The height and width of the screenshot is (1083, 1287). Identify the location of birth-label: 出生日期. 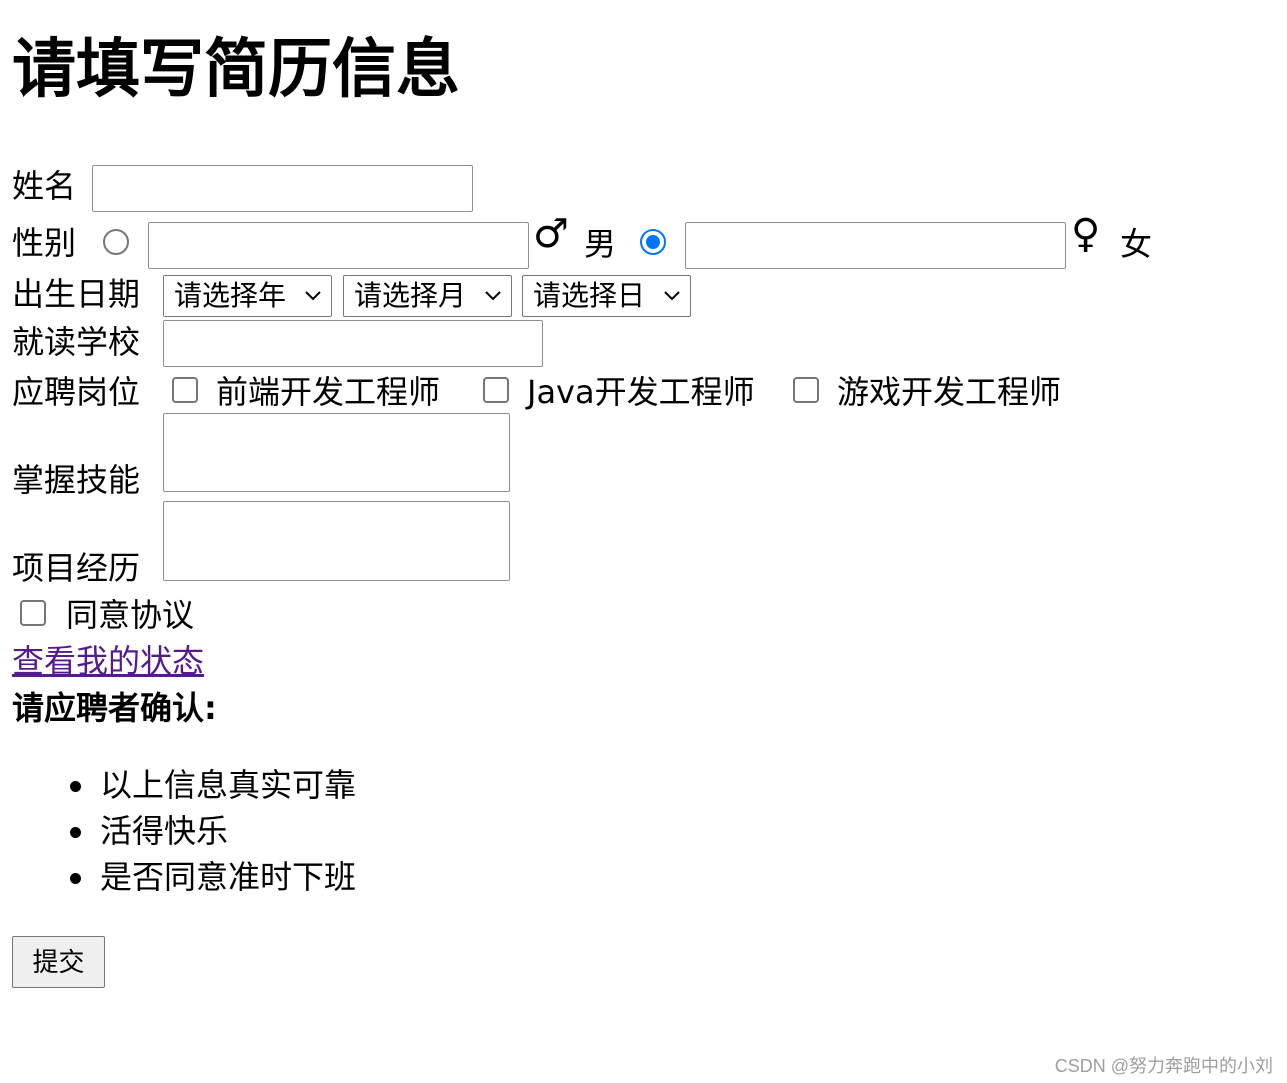
(76, 294).